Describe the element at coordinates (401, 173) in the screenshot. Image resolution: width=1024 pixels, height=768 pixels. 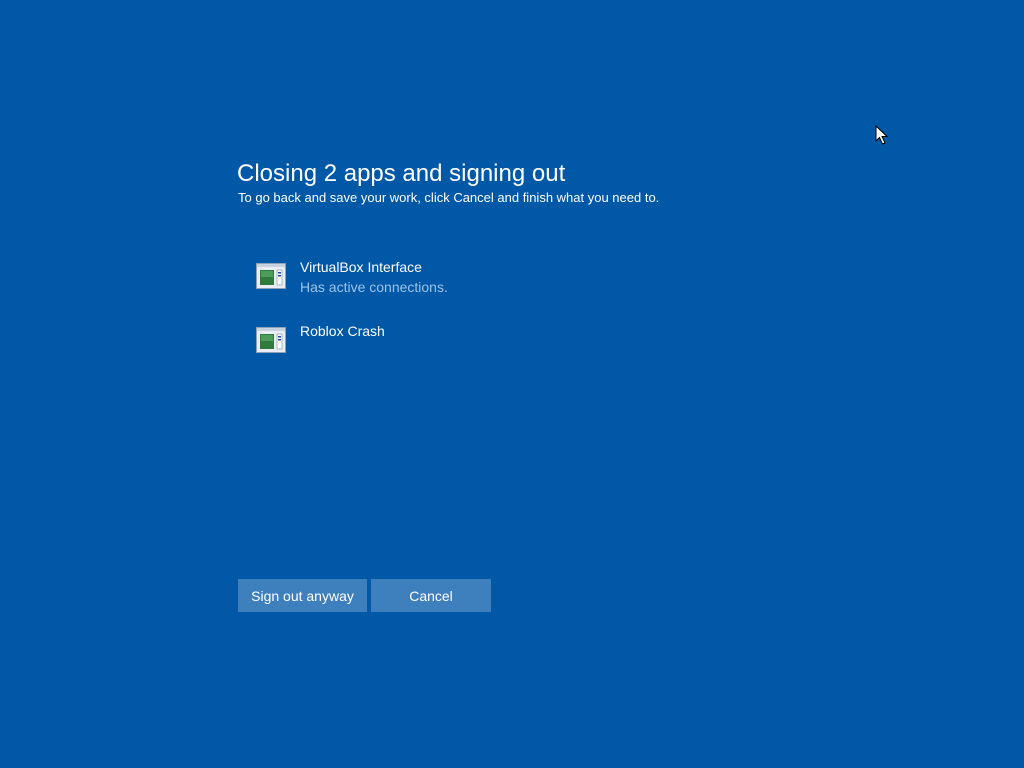
I see `page-title: Closing 2 apps and signing out` at that location.